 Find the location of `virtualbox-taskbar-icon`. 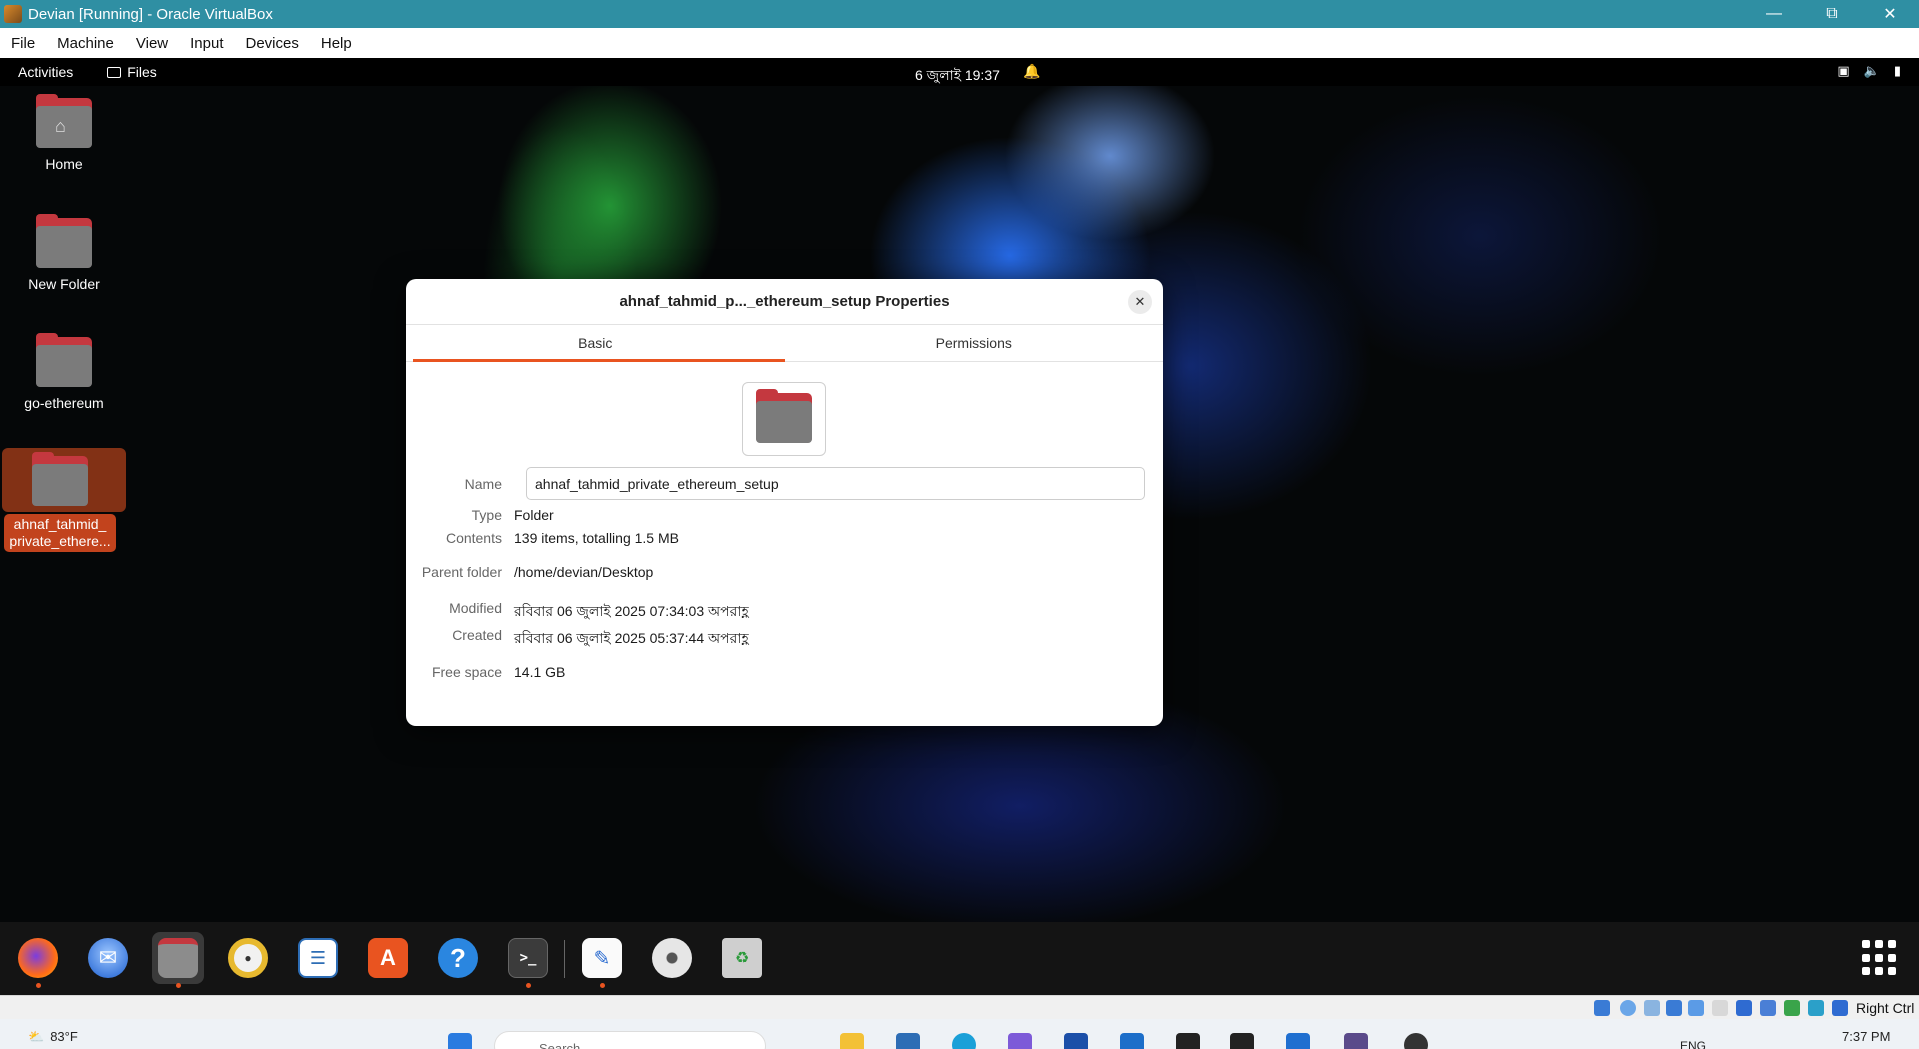

virtualbox-taskbar-icon is located at coordinates (1356, 1041).